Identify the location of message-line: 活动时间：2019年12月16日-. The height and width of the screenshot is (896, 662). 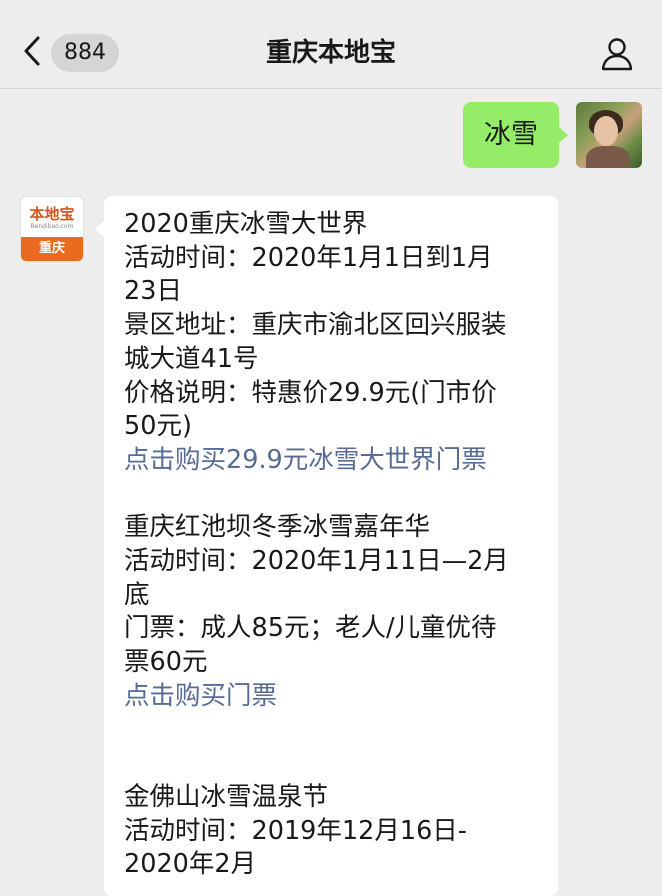
(295, 830).